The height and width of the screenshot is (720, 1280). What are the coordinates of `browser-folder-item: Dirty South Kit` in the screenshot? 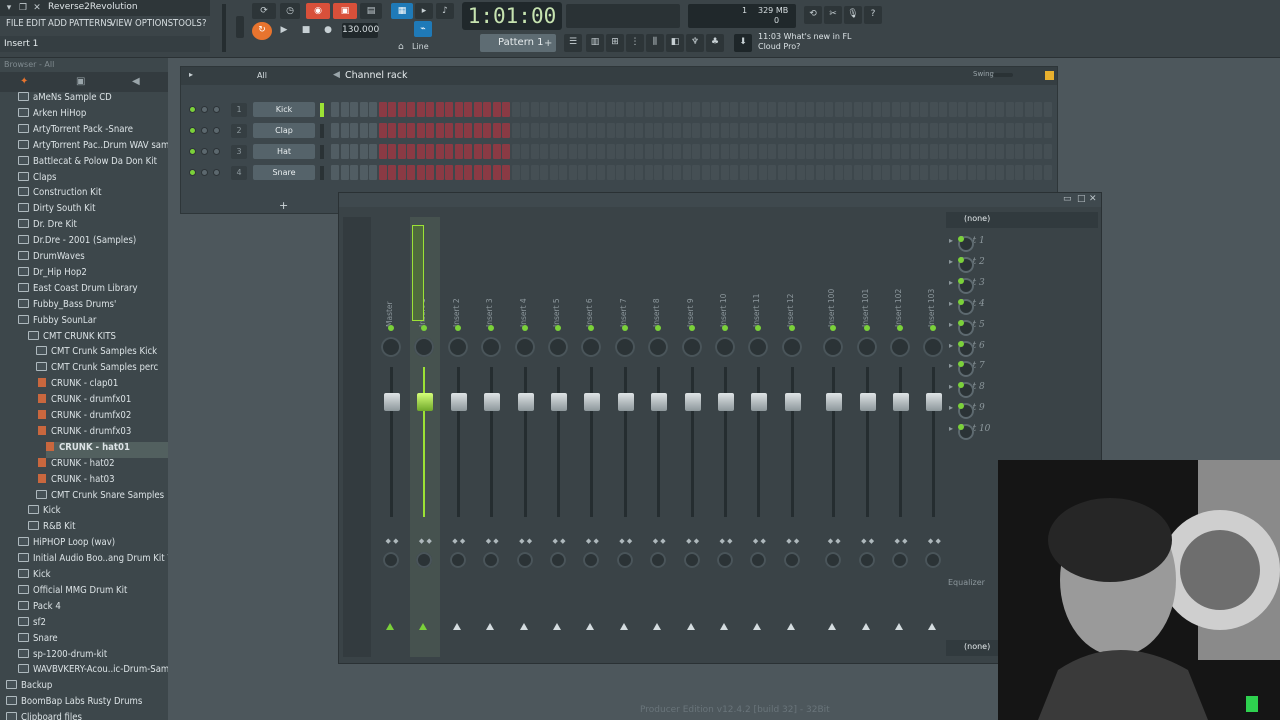 It's located at (93, 211).